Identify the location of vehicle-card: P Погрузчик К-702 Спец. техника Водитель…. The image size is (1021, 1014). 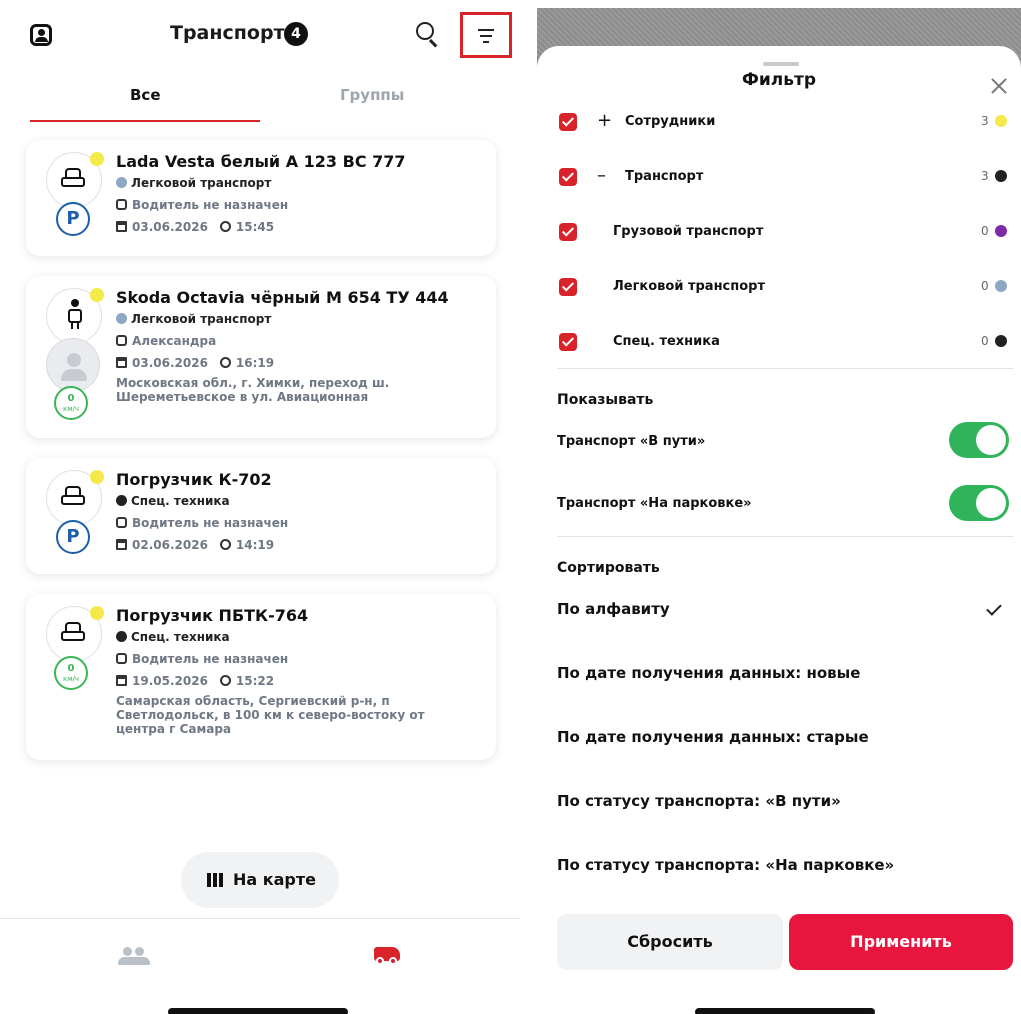
(261, 516).